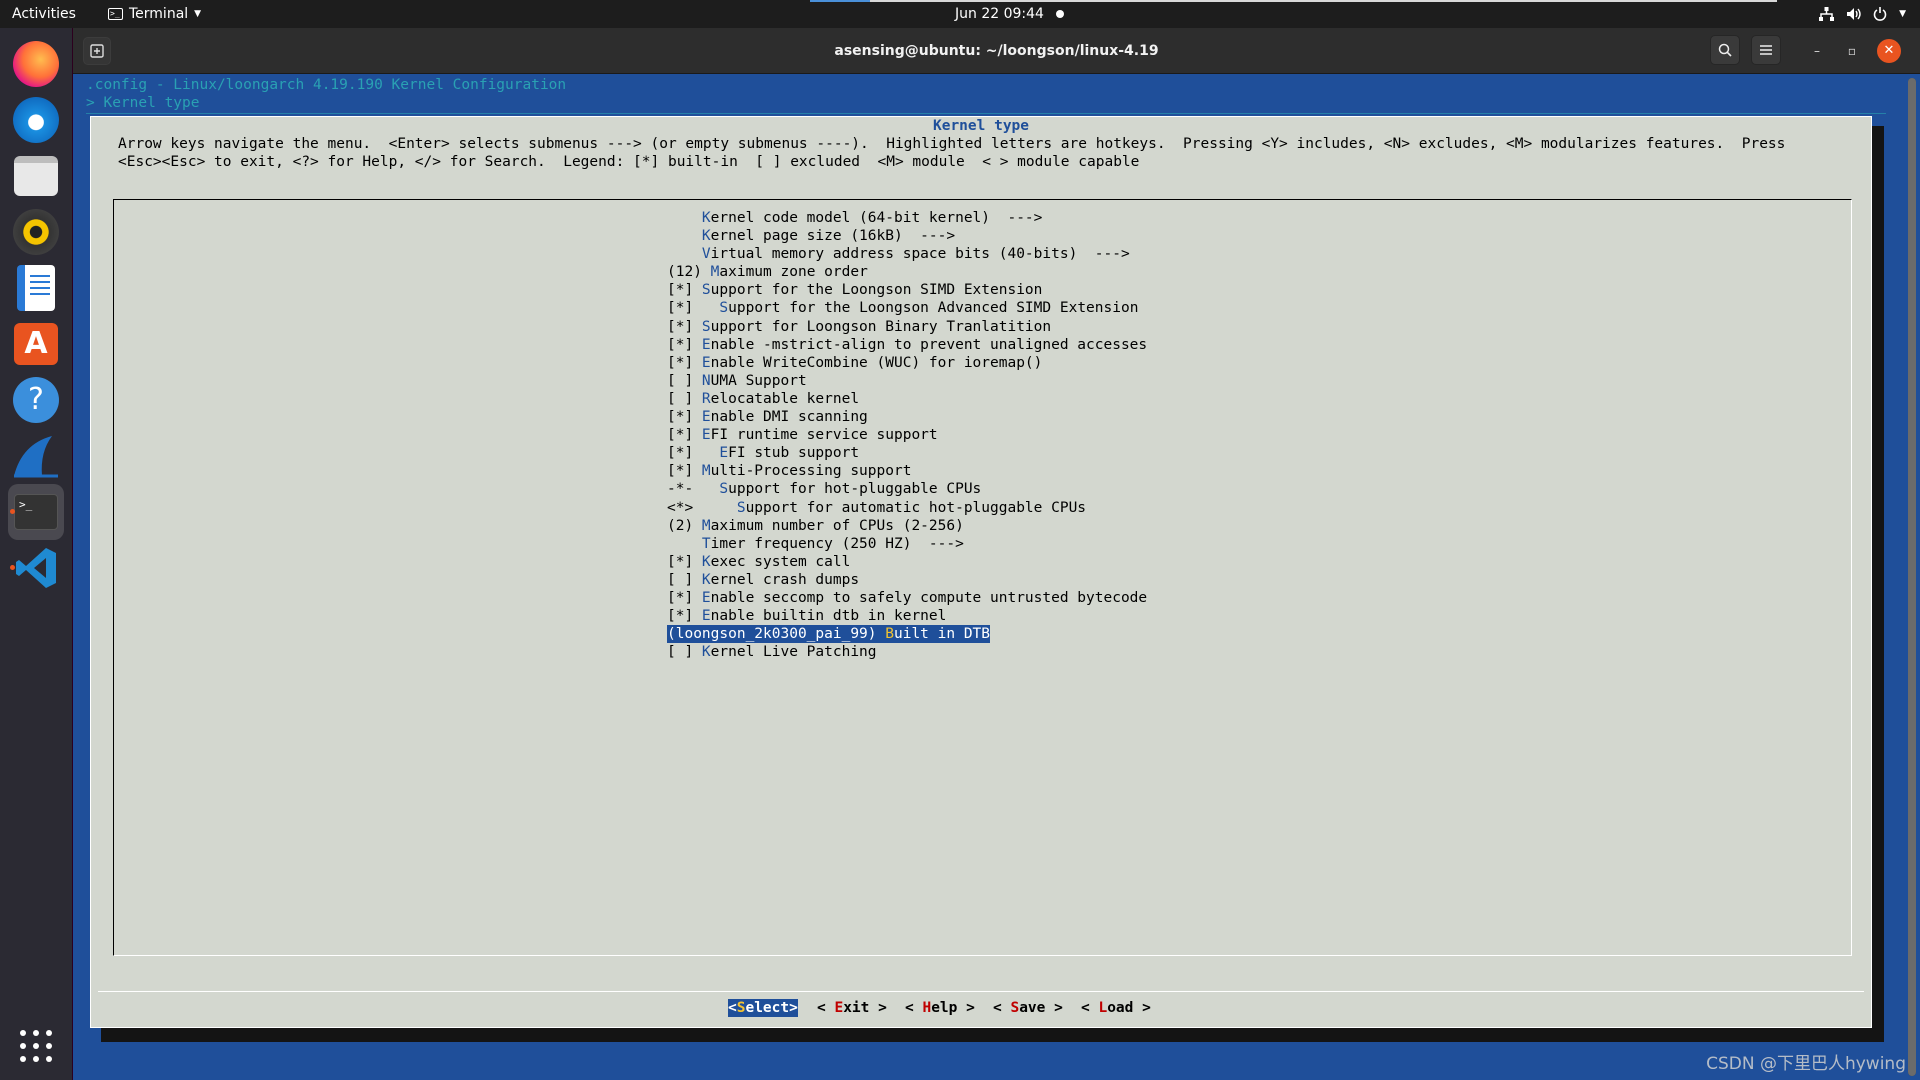 The image size is (1920, 1080). Describe the element at coordinates (154, 14) in the screenshot. I see `app-menu: >_ Terminal ▼` at that location.